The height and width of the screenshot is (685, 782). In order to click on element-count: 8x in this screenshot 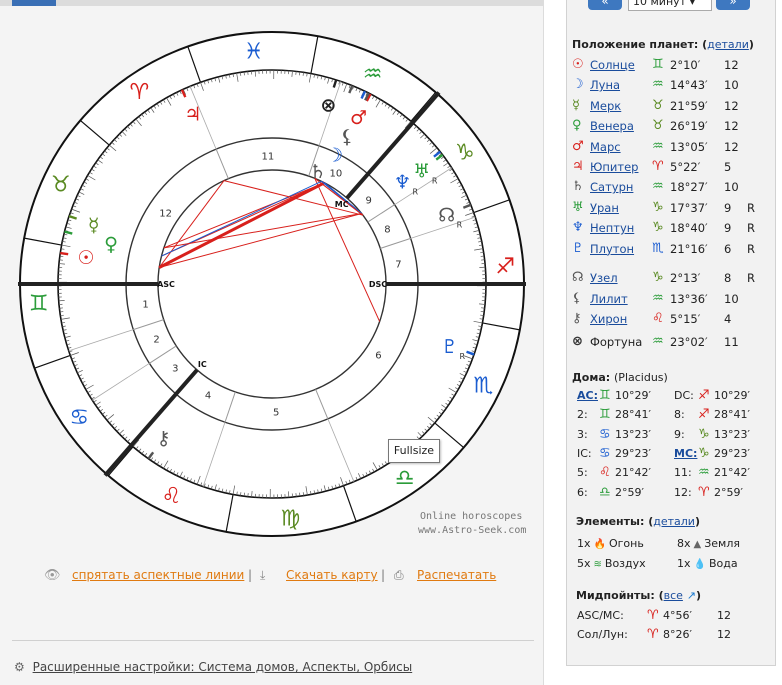, I will do `click(684, 543)`.